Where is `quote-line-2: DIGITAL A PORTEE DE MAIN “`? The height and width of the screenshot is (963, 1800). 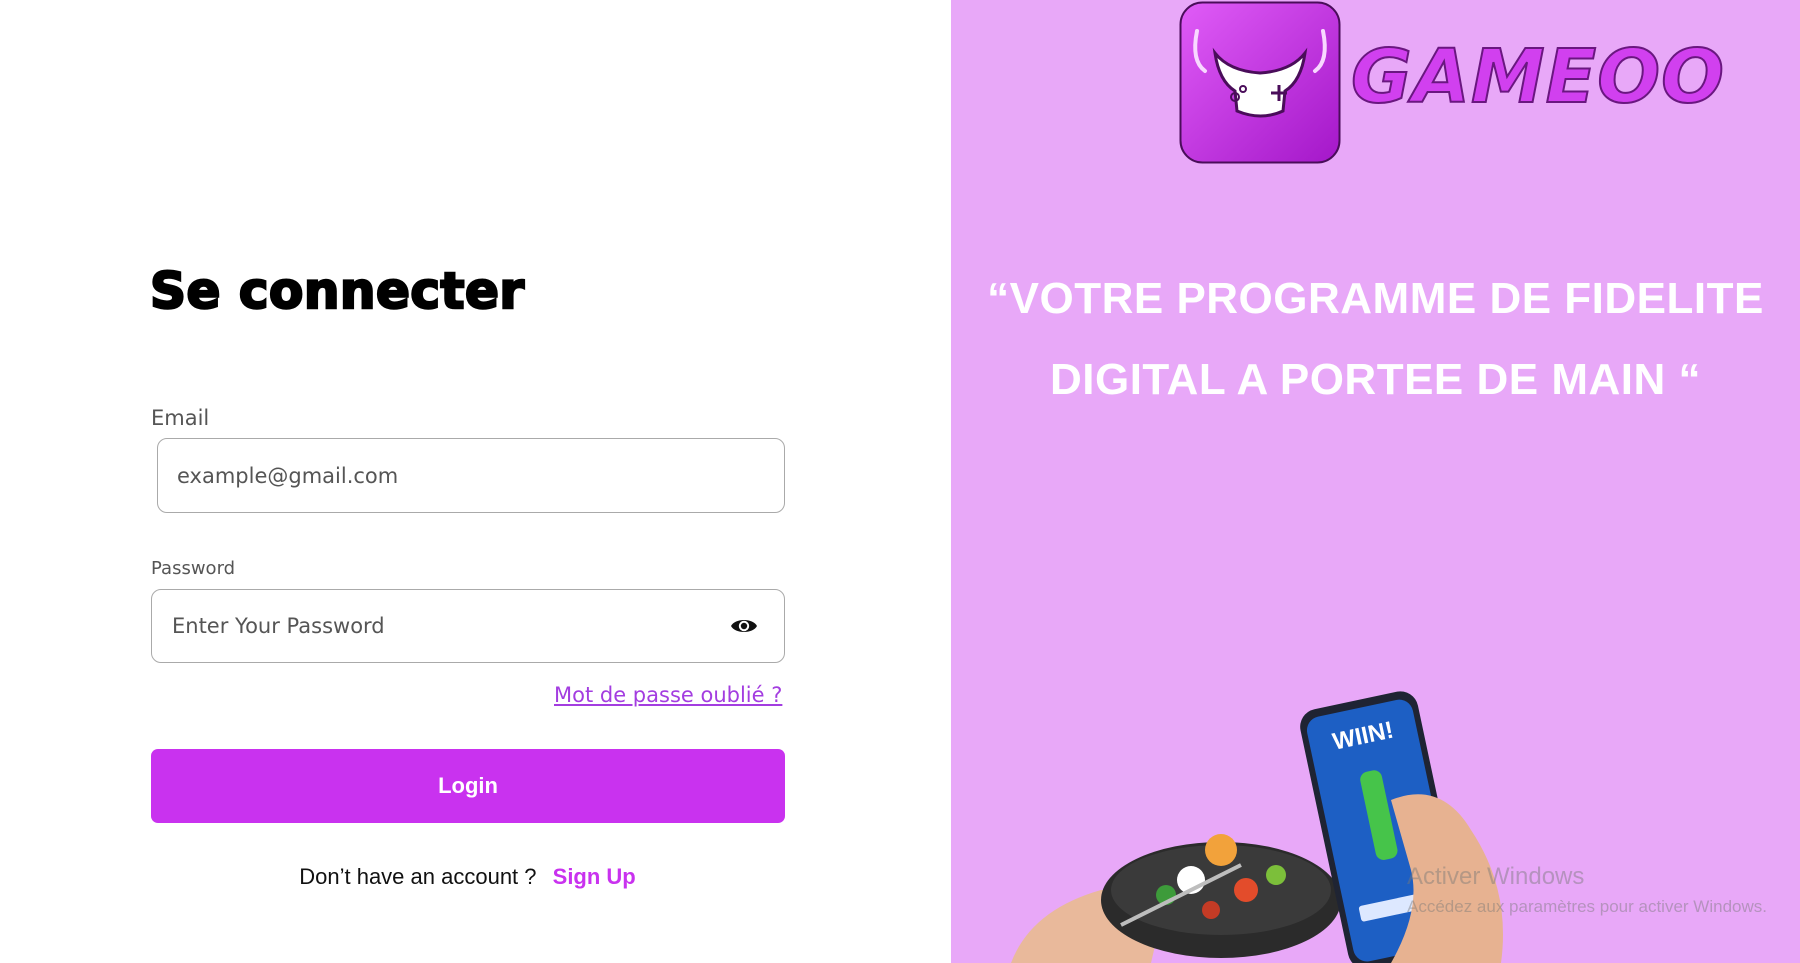
quote-line-2: DIGITAL A PORTEE DE MAIN “ is located at coordinates (1375, 379).